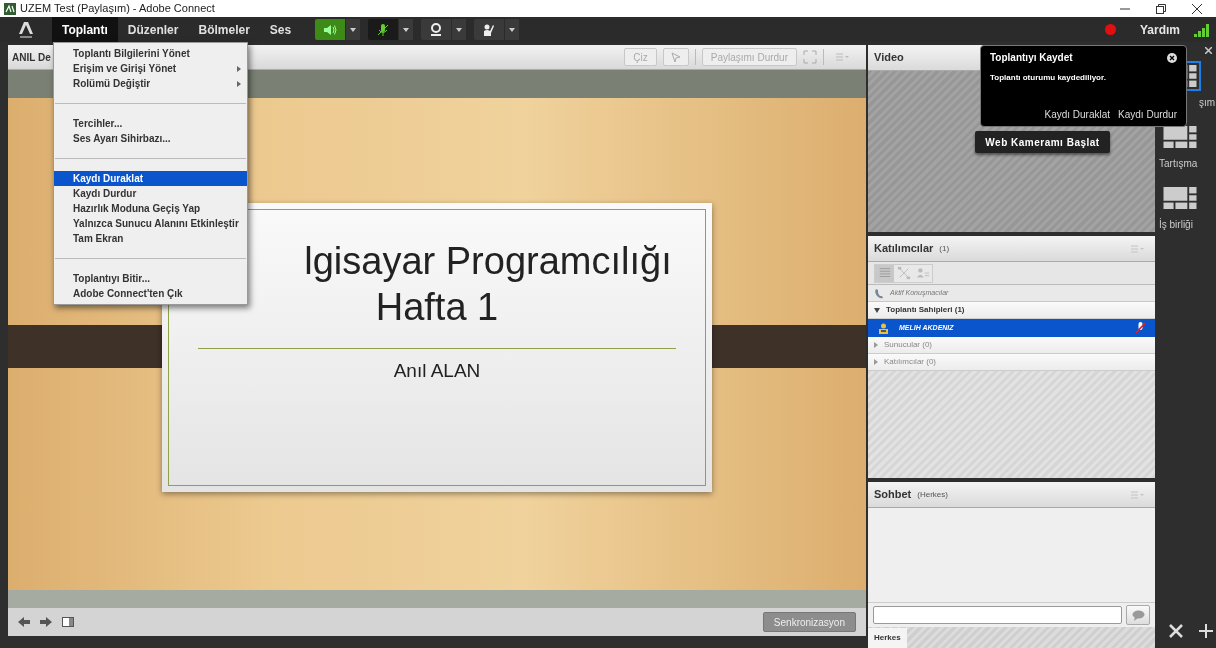 The image size is (1216, 648). What do you see at coordinates (1048, 78) in the screenshot?
I see `popup-message: Toplantı oturumu kaydediliyor.` at bounding box center [1048, 78].